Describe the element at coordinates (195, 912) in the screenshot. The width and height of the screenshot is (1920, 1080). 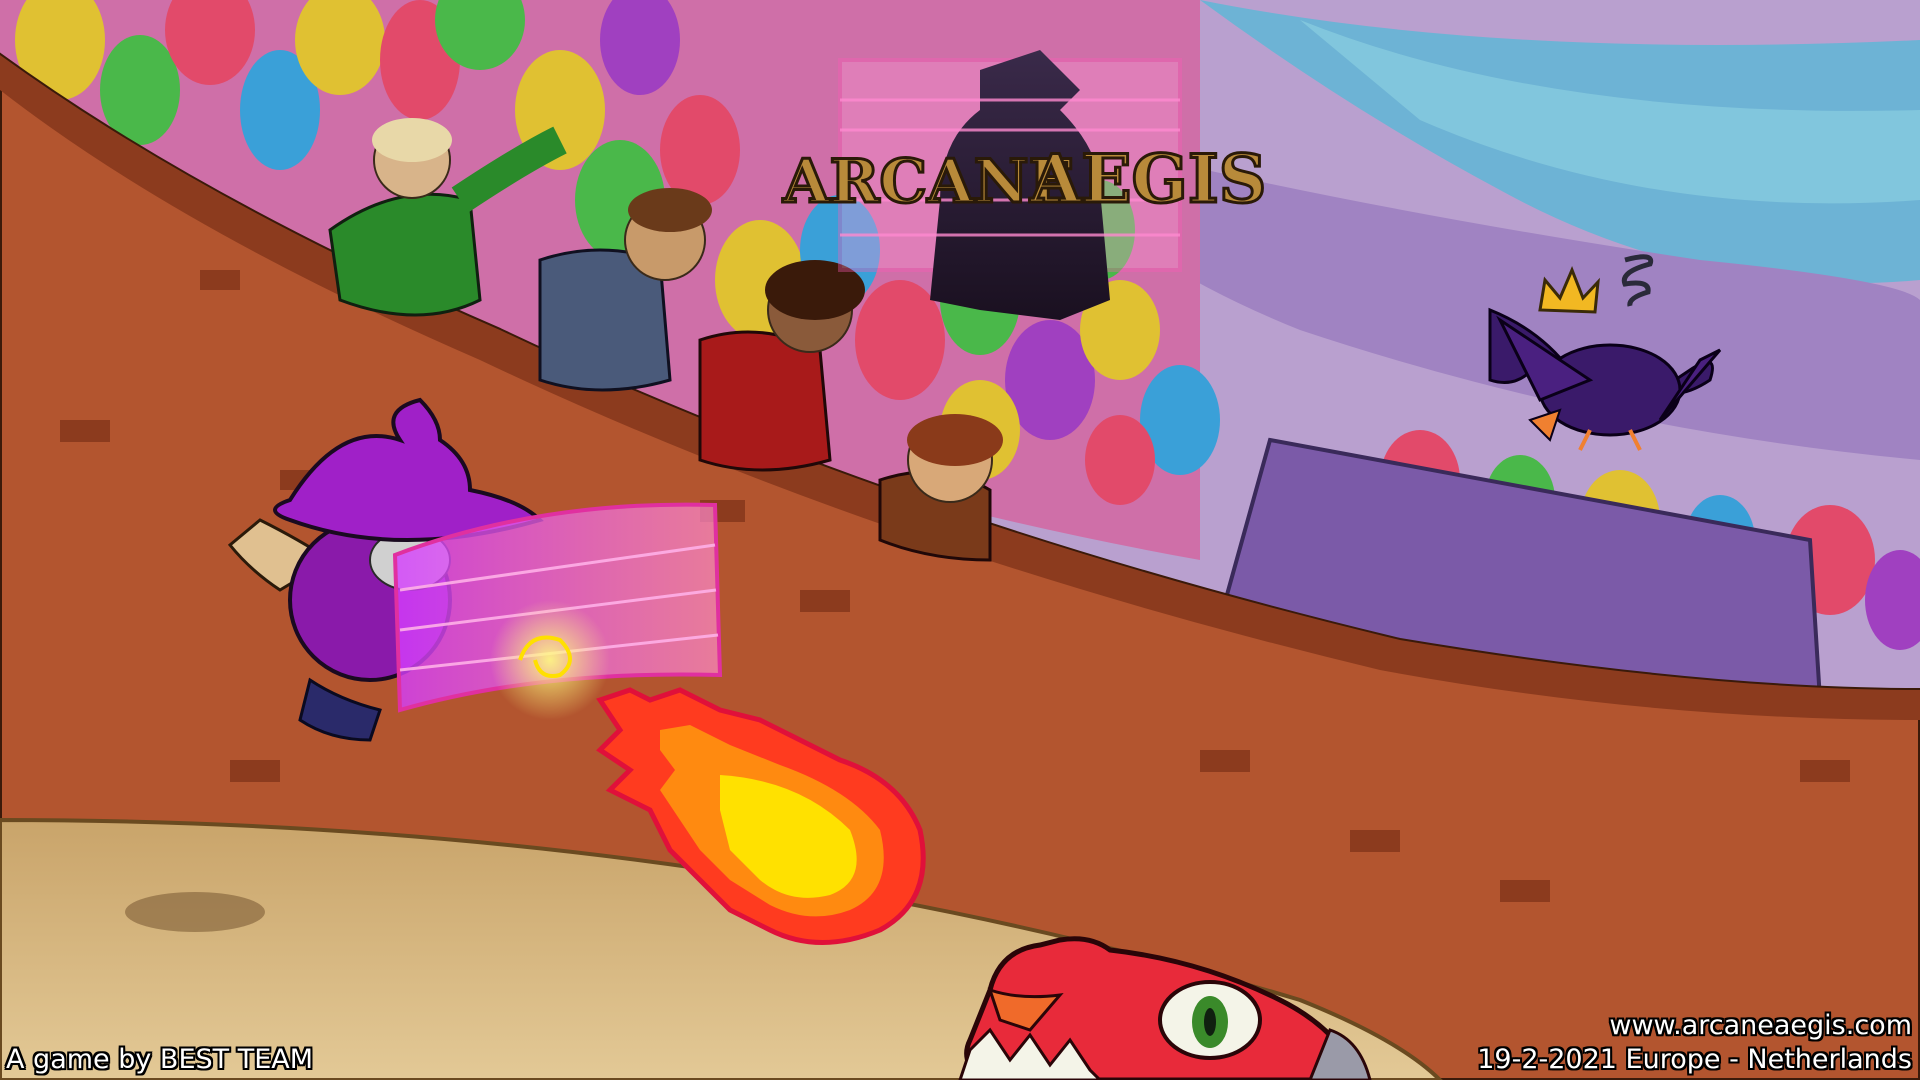
I see `floor-shadow` at that location.